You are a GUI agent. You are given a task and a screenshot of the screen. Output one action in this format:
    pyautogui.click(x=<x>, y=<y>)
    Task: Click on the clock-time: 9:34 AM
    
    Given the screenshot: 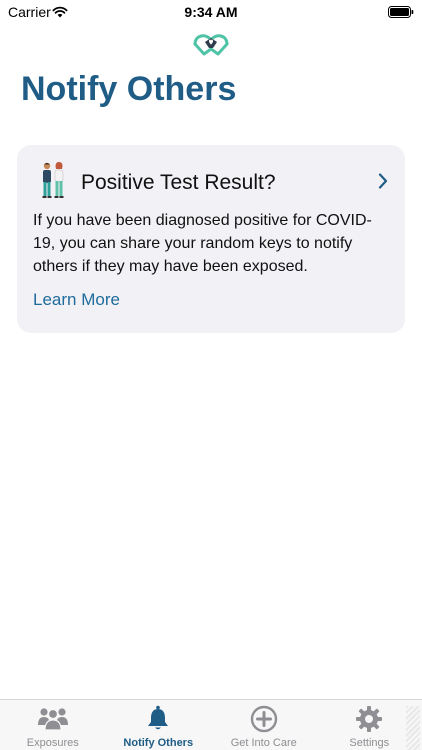 What is the action you would take?
    pyautogui.click(x=211, y=12)
    